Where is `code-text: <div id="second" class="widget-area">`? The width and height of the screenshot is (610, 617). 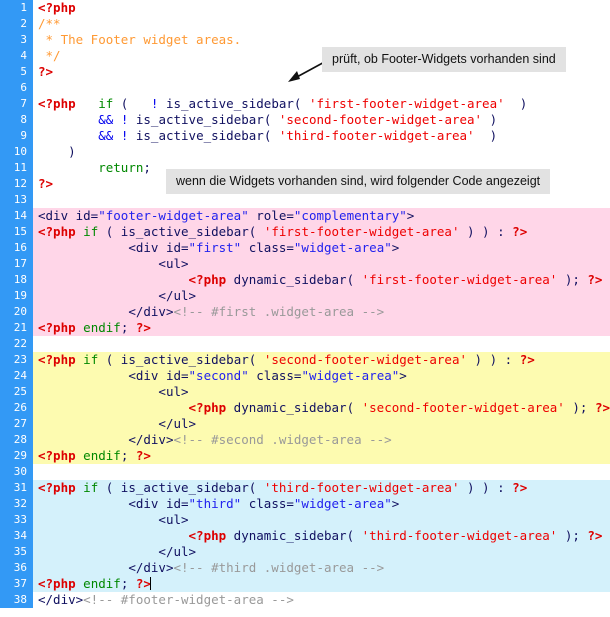 code-text: <div id="second" class="widget-area"> is located at coordinates (324, 376).